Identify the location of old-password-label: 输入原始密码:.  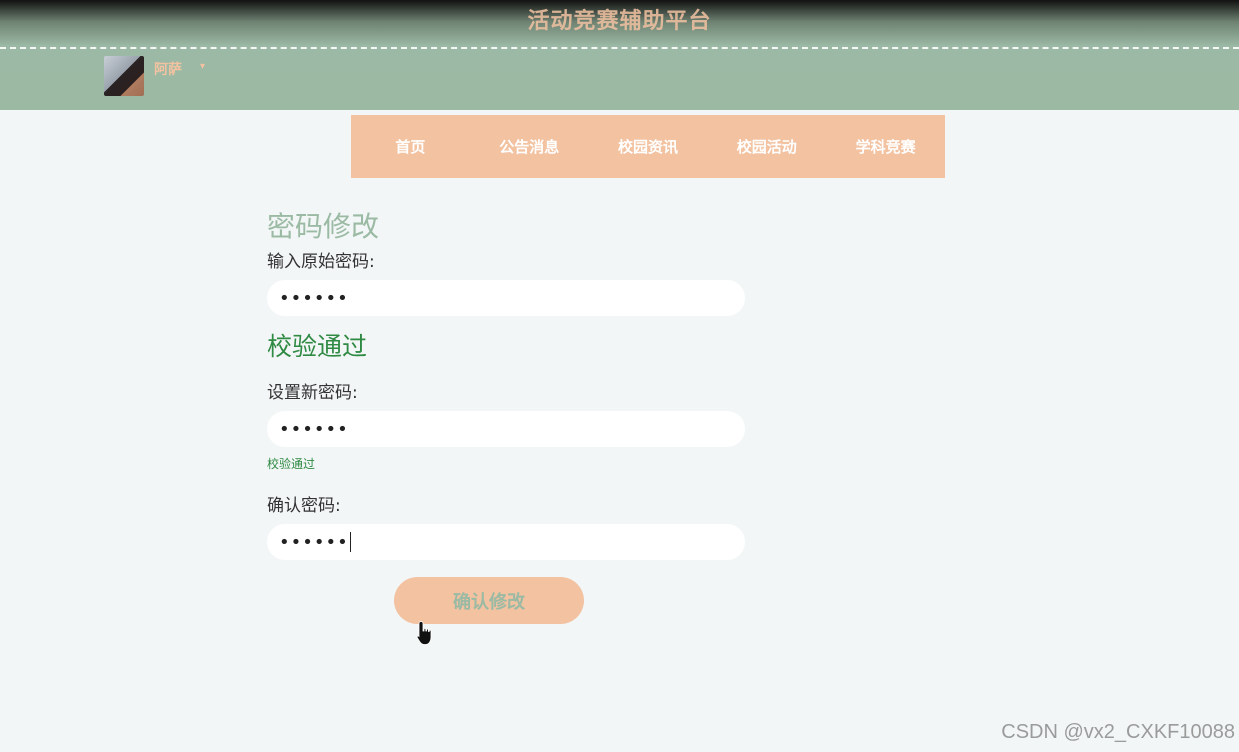
(321, 262).